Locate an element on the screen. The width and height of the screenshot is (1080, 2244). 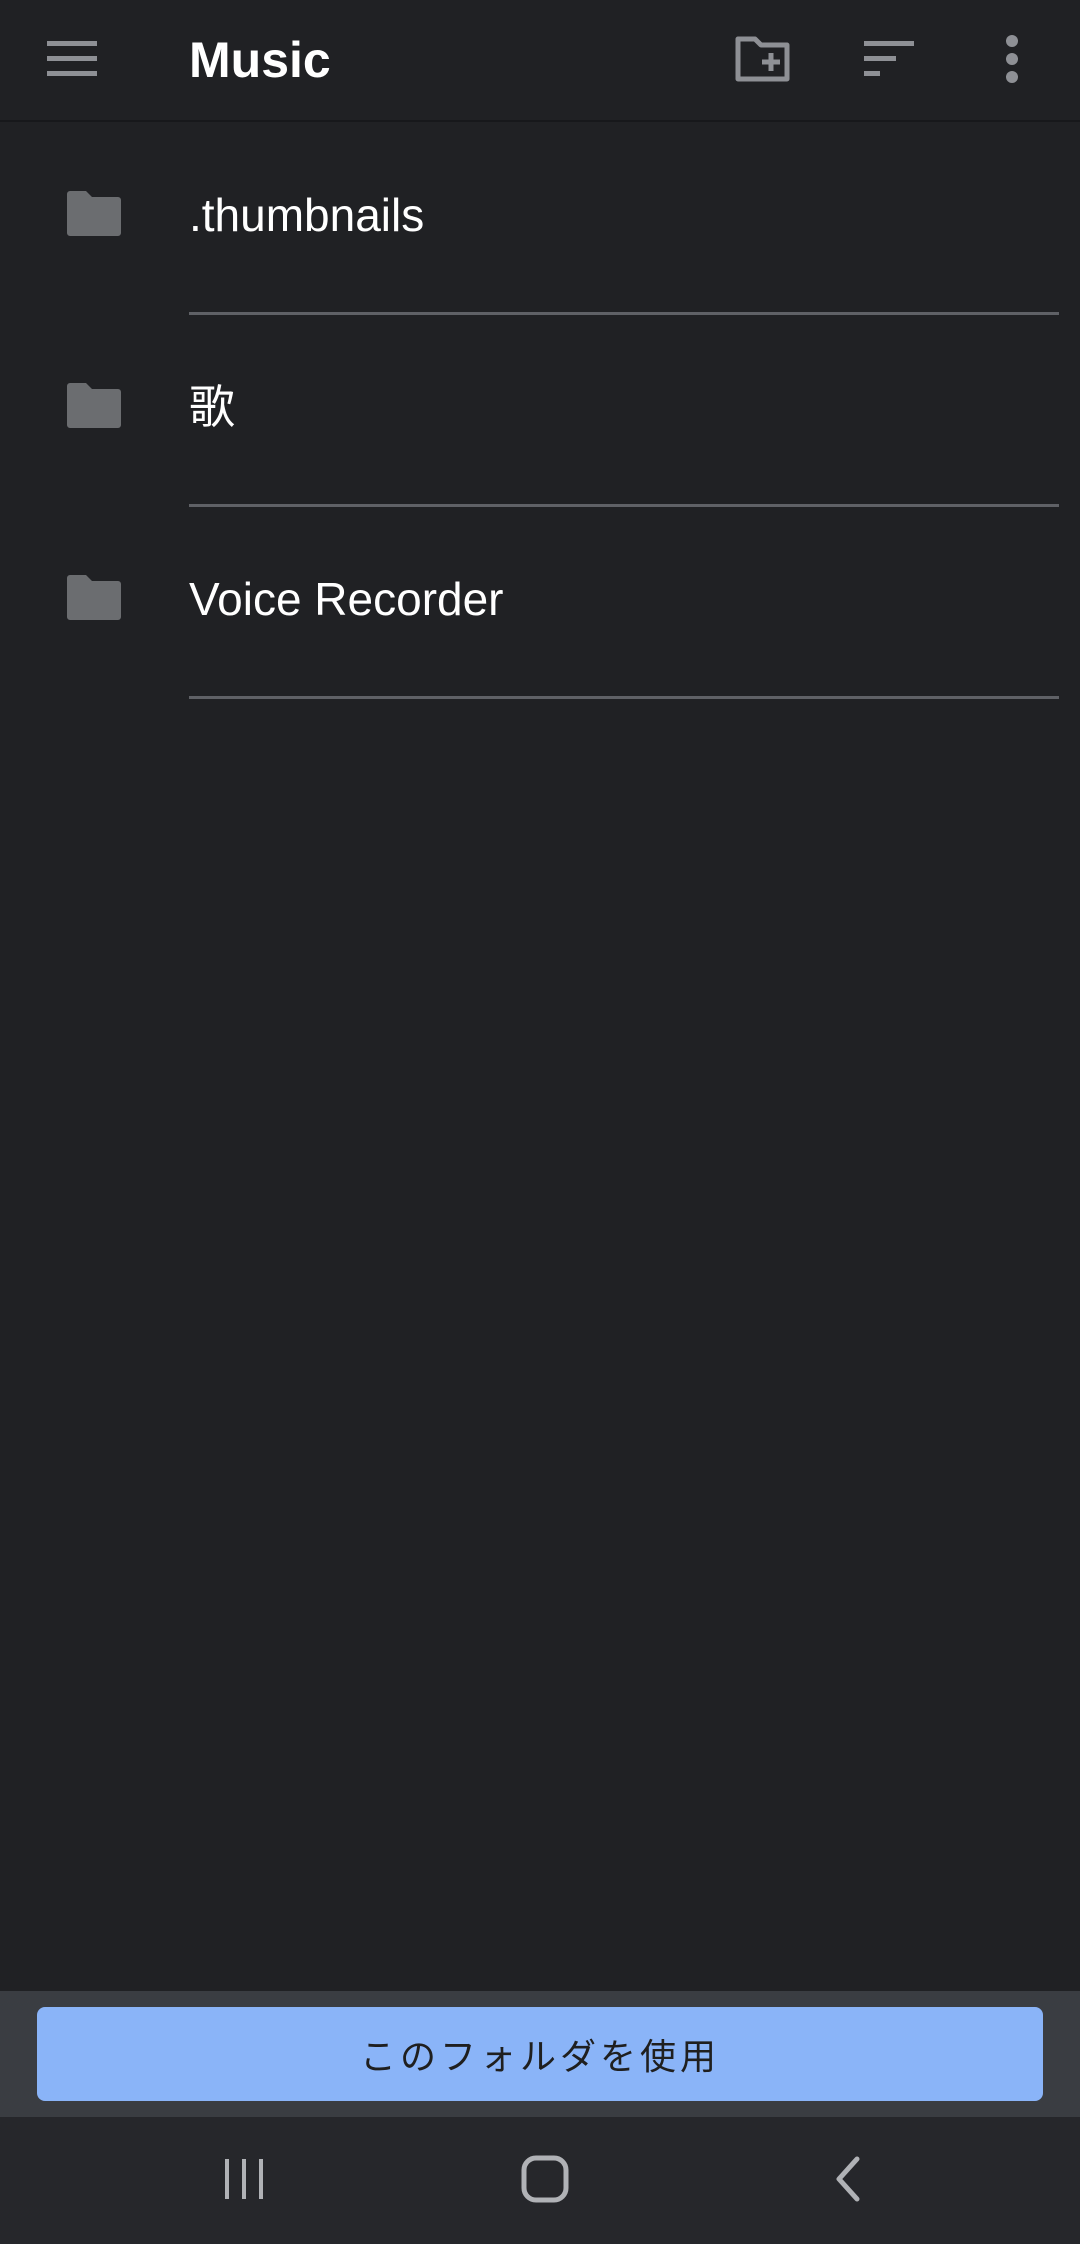
back-button is located at coordinates (848, 2179).